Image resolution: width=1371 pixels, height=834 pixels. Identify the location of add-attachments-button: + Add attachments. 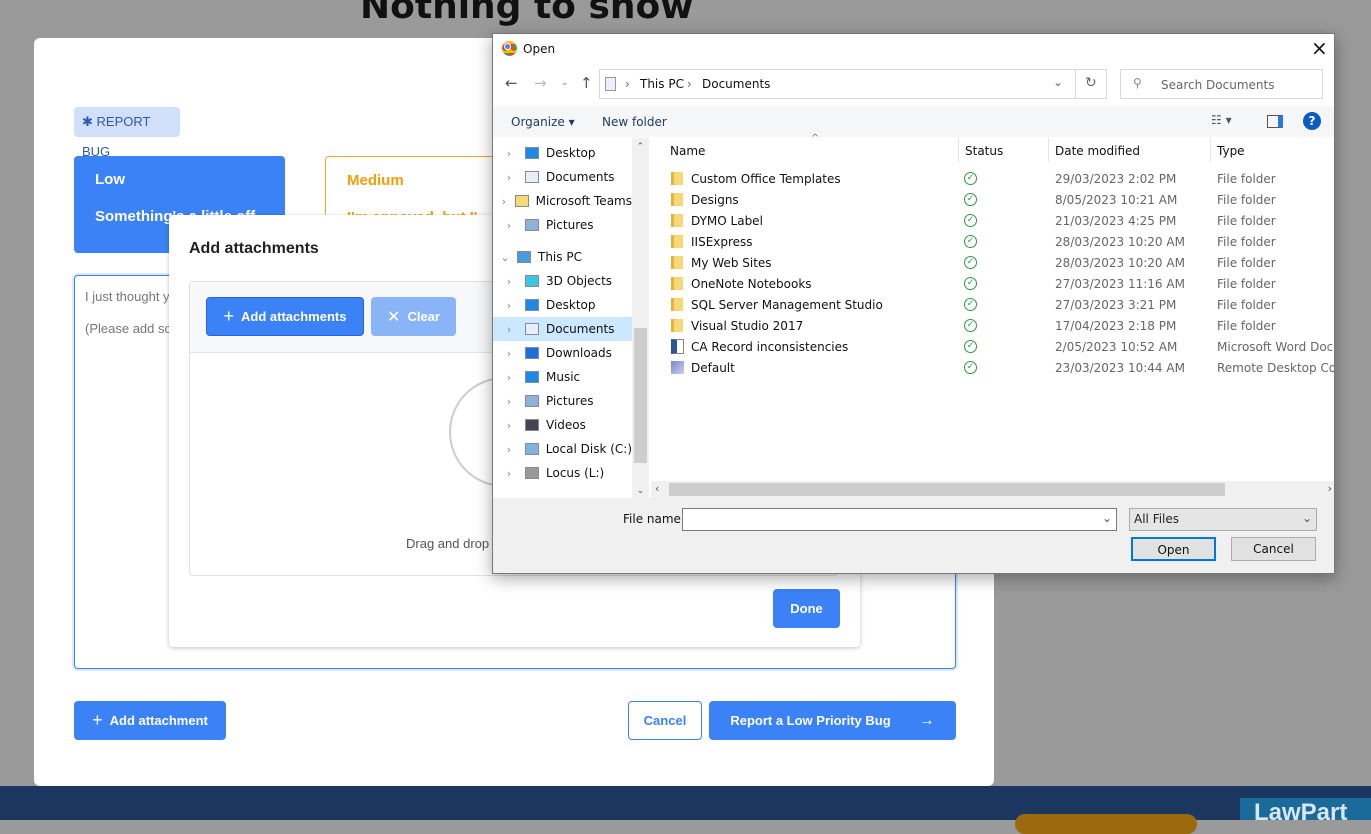
(285, 316).